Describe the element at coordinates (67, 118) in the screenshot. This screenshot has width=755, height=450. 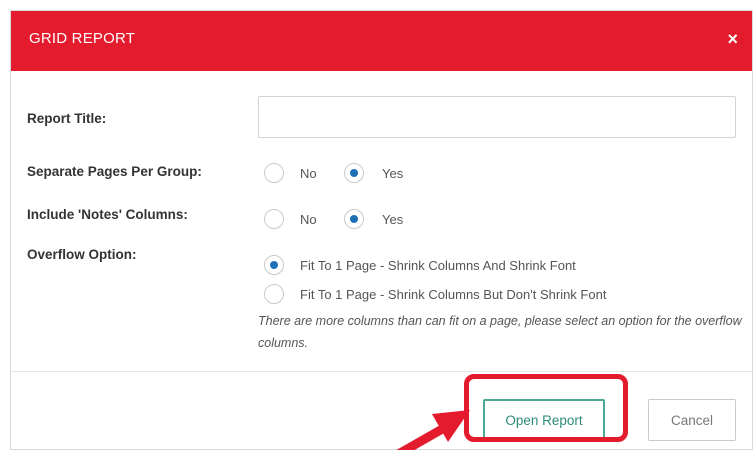
I see `report-title-label: Report Title:` at that location.